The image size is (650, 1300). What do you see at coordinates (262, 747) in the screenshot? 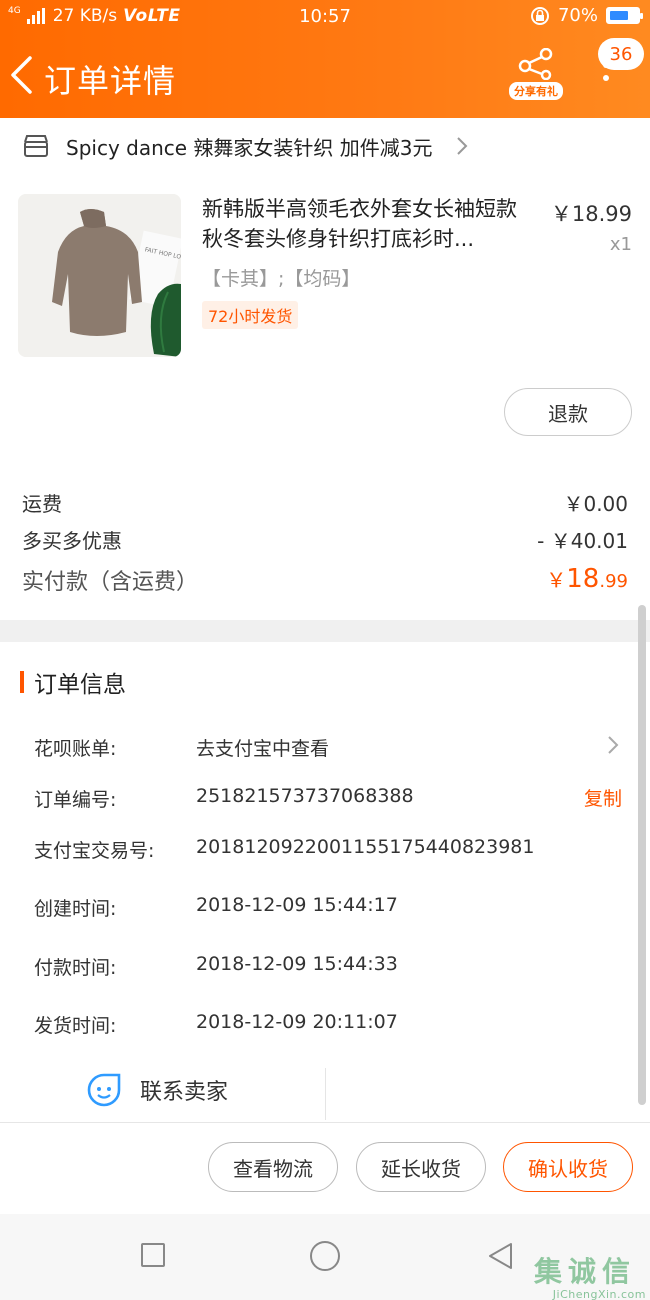
I see `huabei-value: 去支付宝中查看` at bounding box center [262, 747].